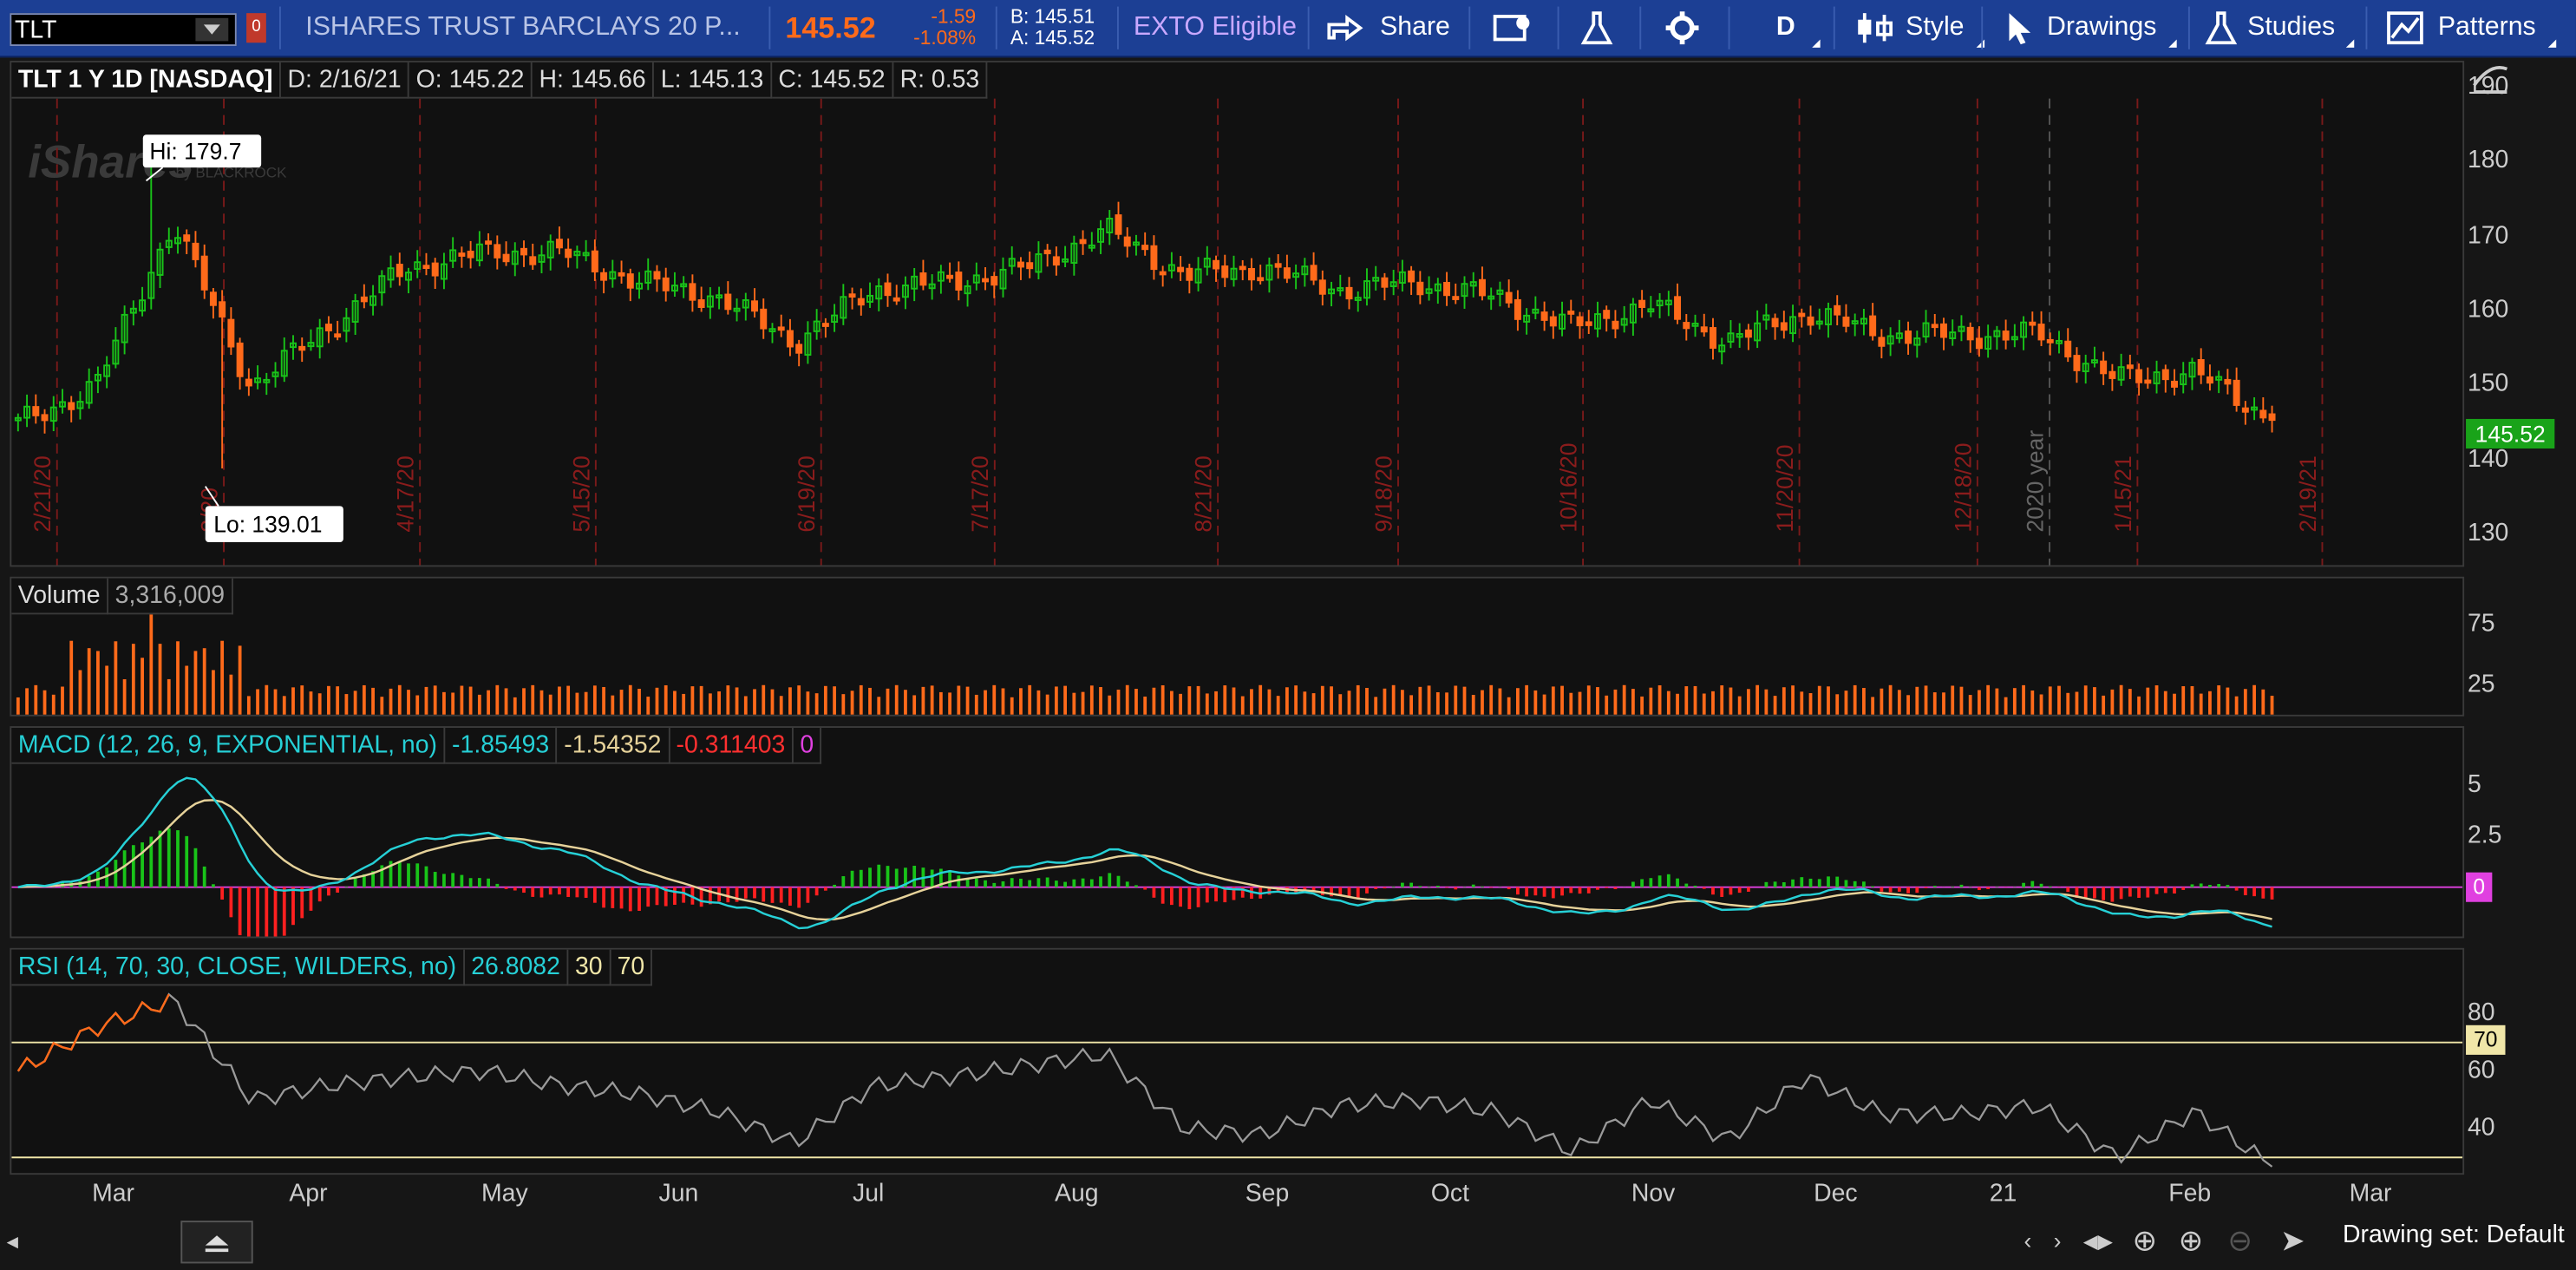 Image resolution: width=2576 pixels, height=1270 pixels. What do you see at coordinates (1682, 28) in the screenshot?
I see `settings-button` at bounding box center [1682, 28].